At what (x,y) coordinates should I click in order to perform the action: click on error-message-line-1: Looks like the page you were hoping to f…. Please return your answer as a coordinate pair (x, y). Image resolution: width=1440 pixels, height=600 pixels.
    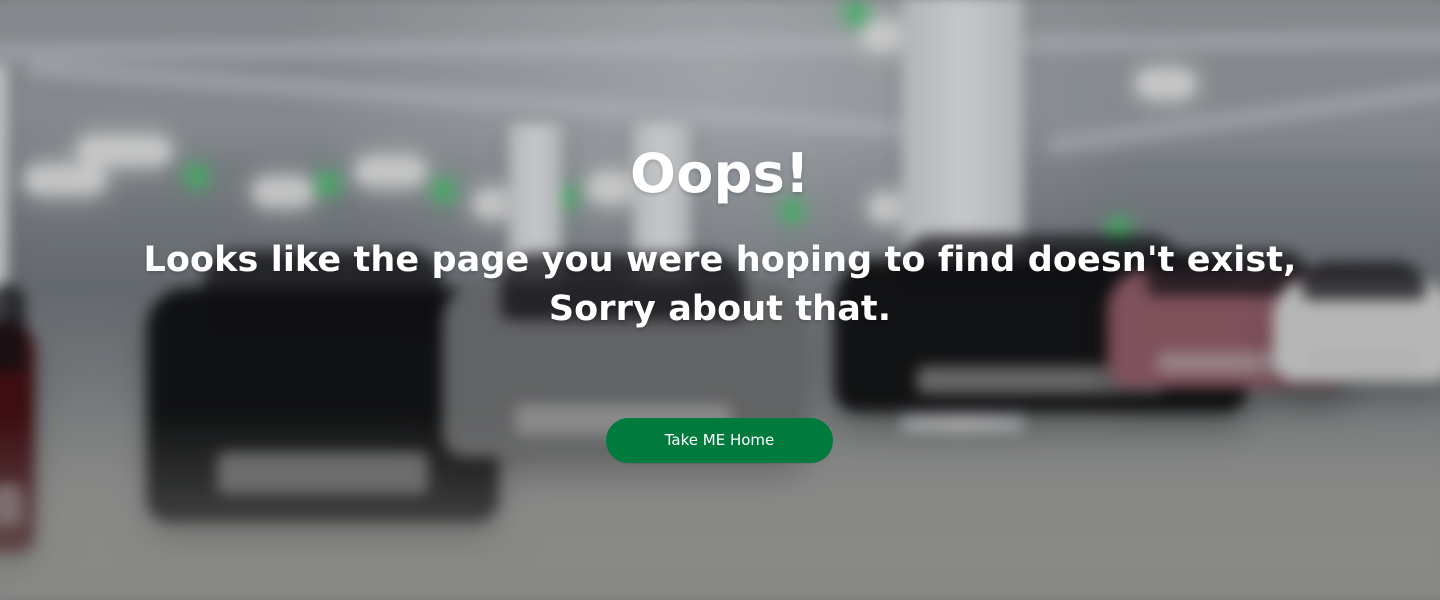
    Looking at the image, I should click on (720, 260).